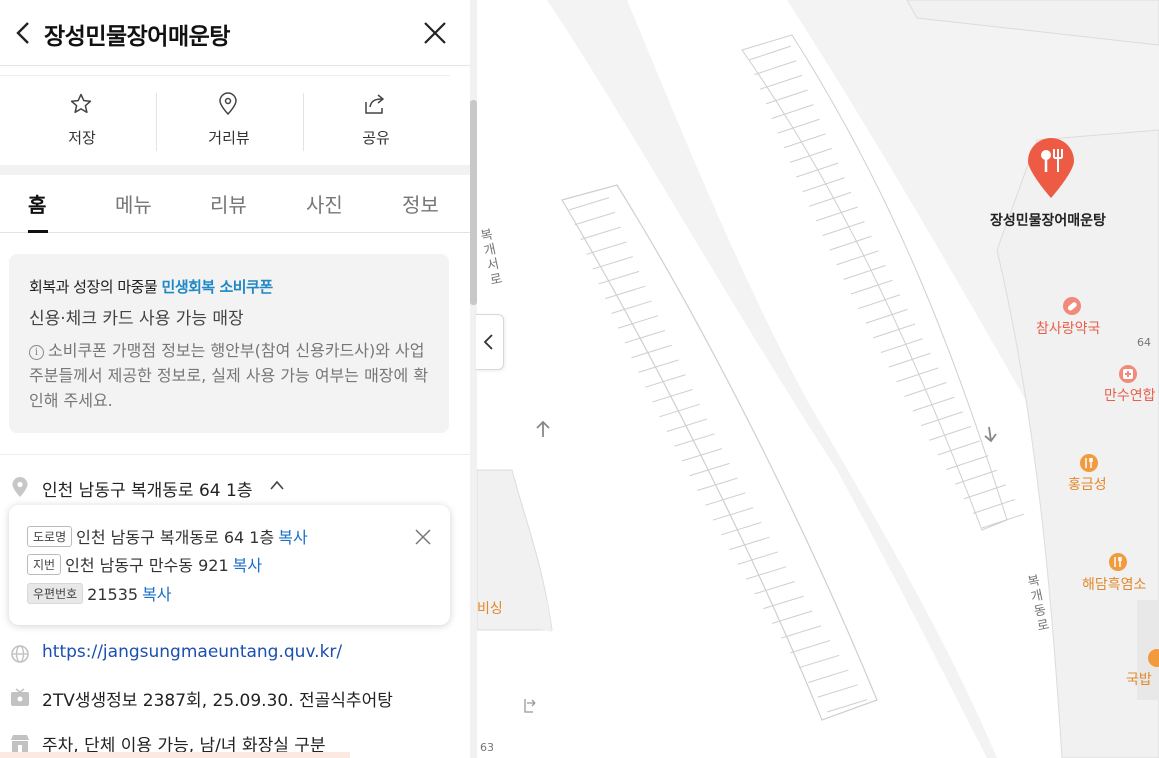  I want to click on hospital-icon, so click(1128, 374).